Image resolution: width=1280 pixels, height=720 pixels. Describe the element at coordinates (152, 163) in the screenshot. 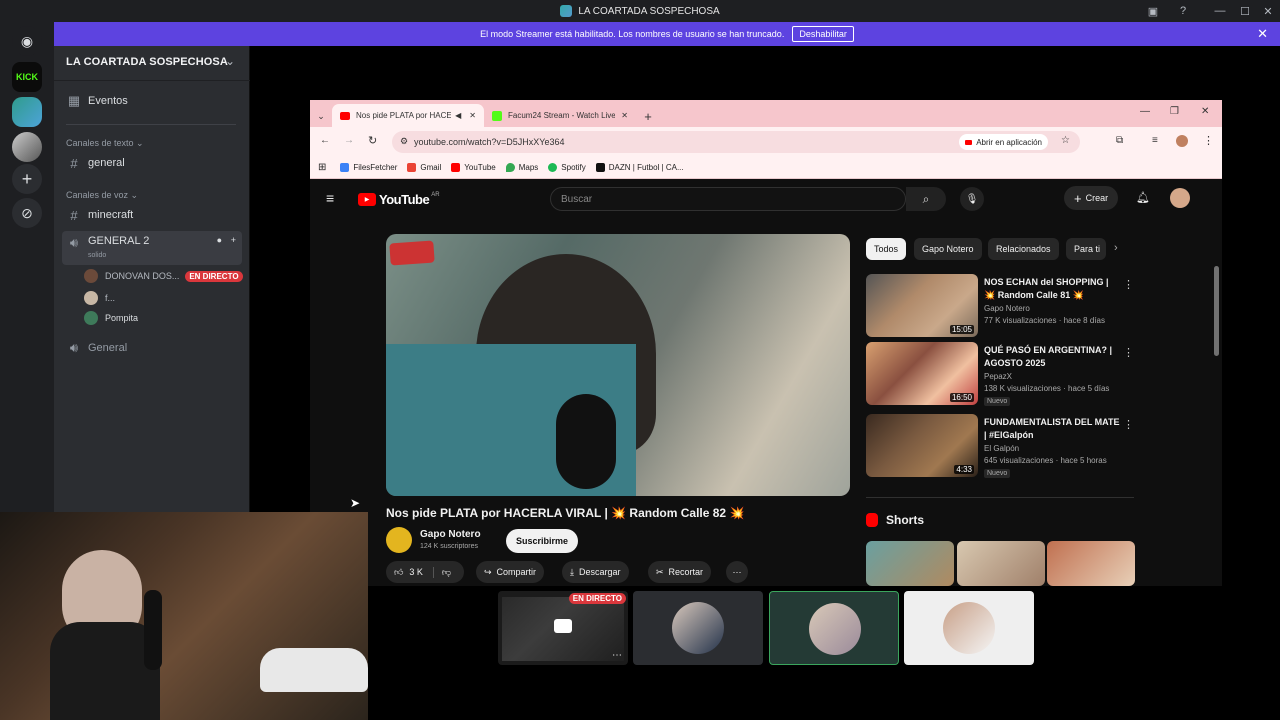

I see `channel-general: # general` at that location.